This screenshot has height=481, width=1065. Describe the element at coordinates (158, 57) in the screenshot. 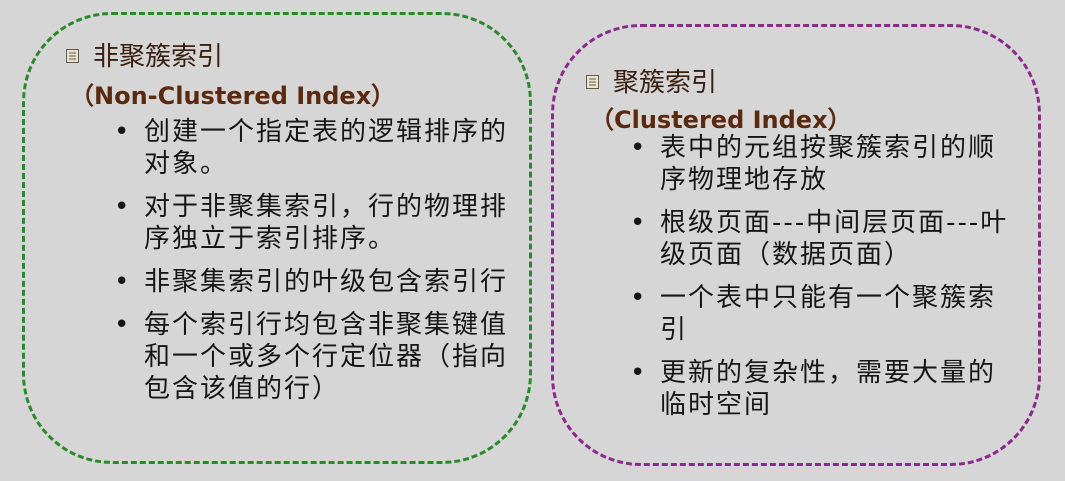

I see `non-clustered-heading-text: 非聚簇索引` at that location.